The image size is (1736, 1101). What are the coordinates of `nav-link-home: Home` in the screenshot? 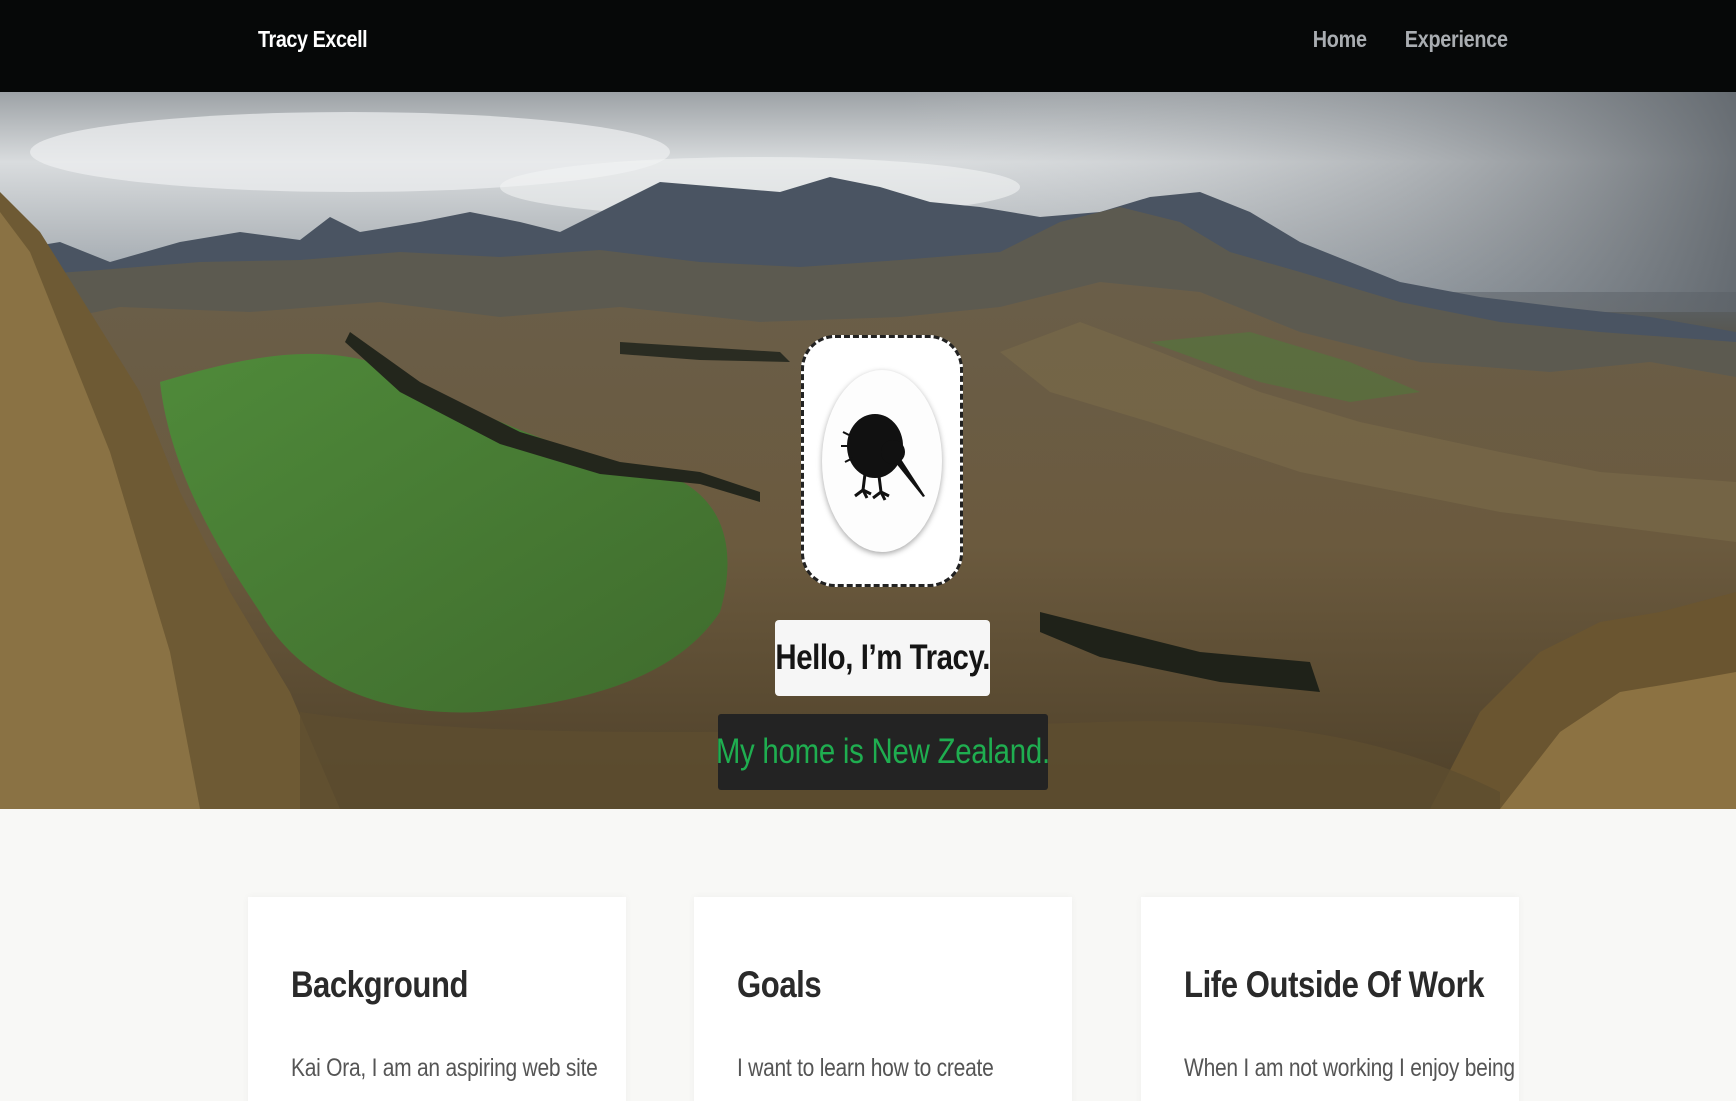 It's located at (1339, 39).